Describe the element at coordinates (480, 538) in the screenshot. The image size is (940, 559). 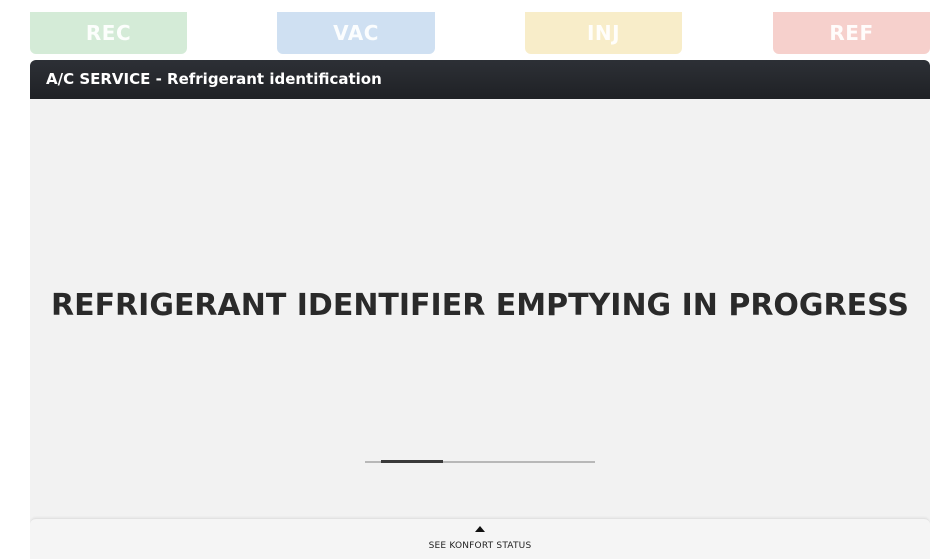
I see `konfort-status-button: SEE KONFORT STATUS` at that location.